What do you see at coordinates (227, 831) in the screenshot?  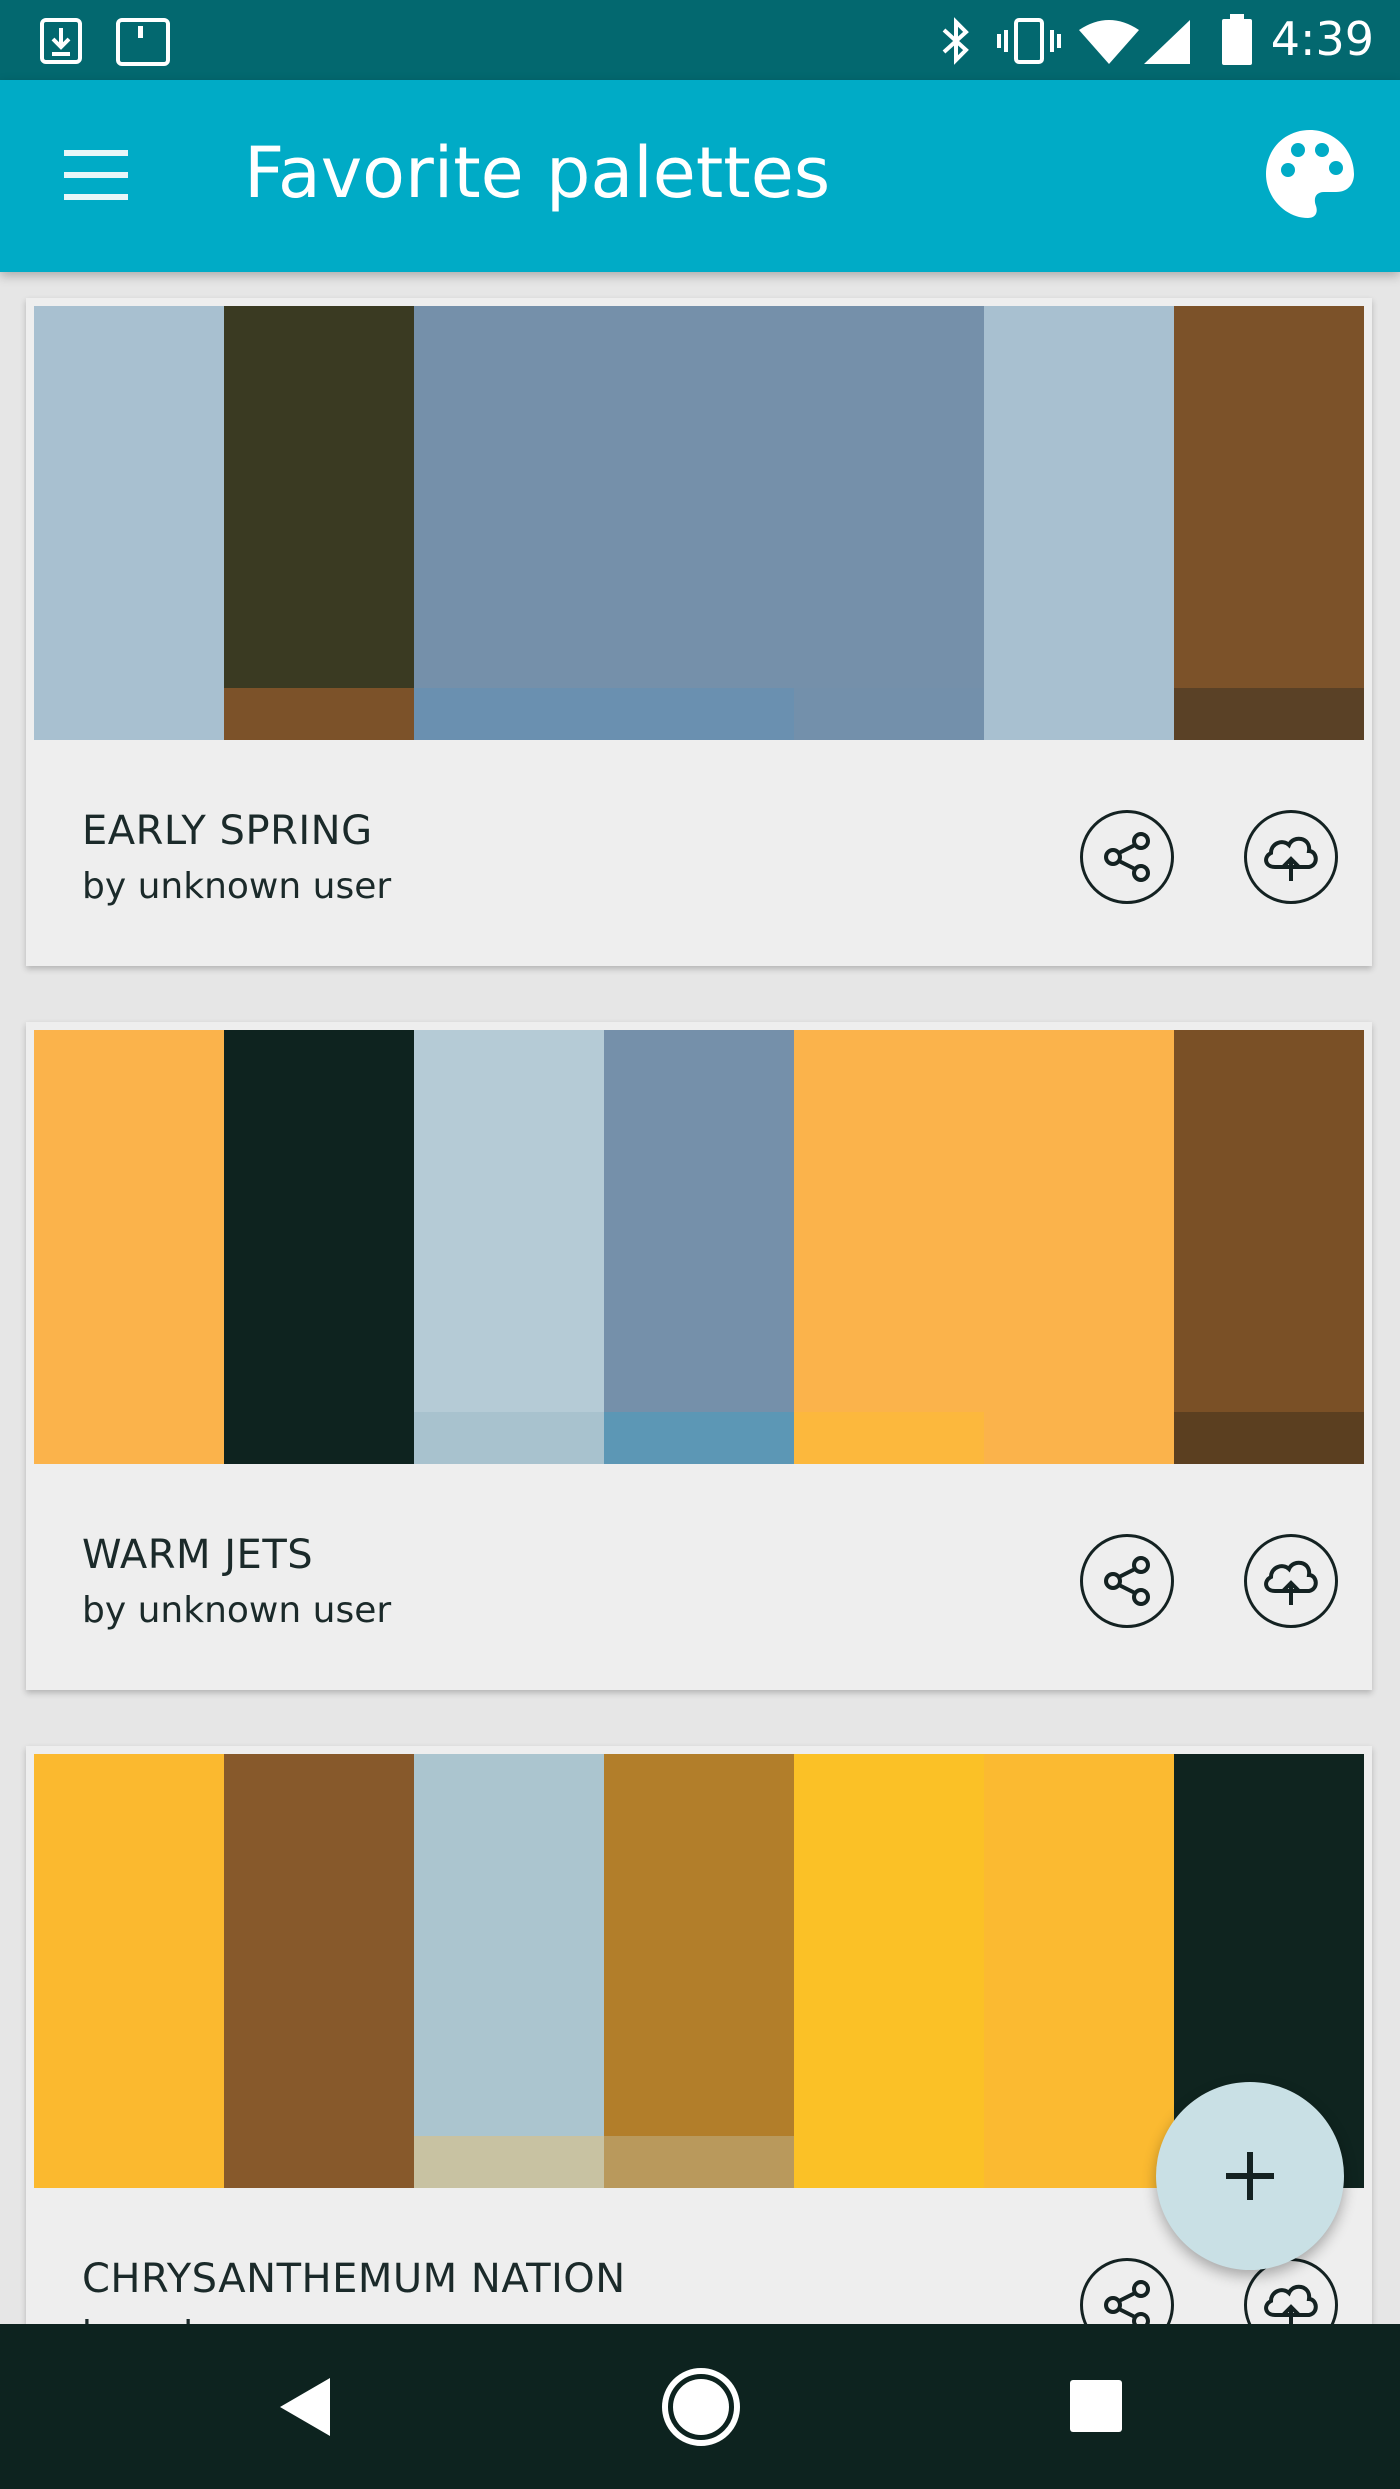 I see `palette-name: EARLY SPRING` at bounding box center [227, 831].